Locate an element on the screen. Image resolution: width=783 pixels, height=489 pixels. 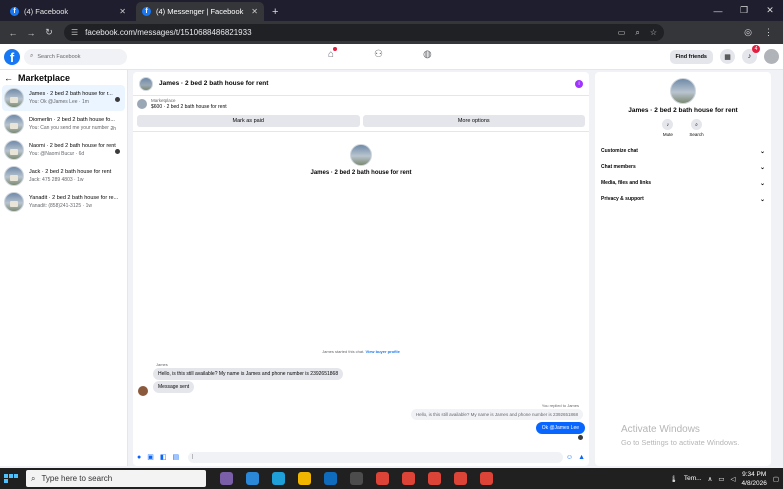
store-icon is located at coordinates (356, 478).